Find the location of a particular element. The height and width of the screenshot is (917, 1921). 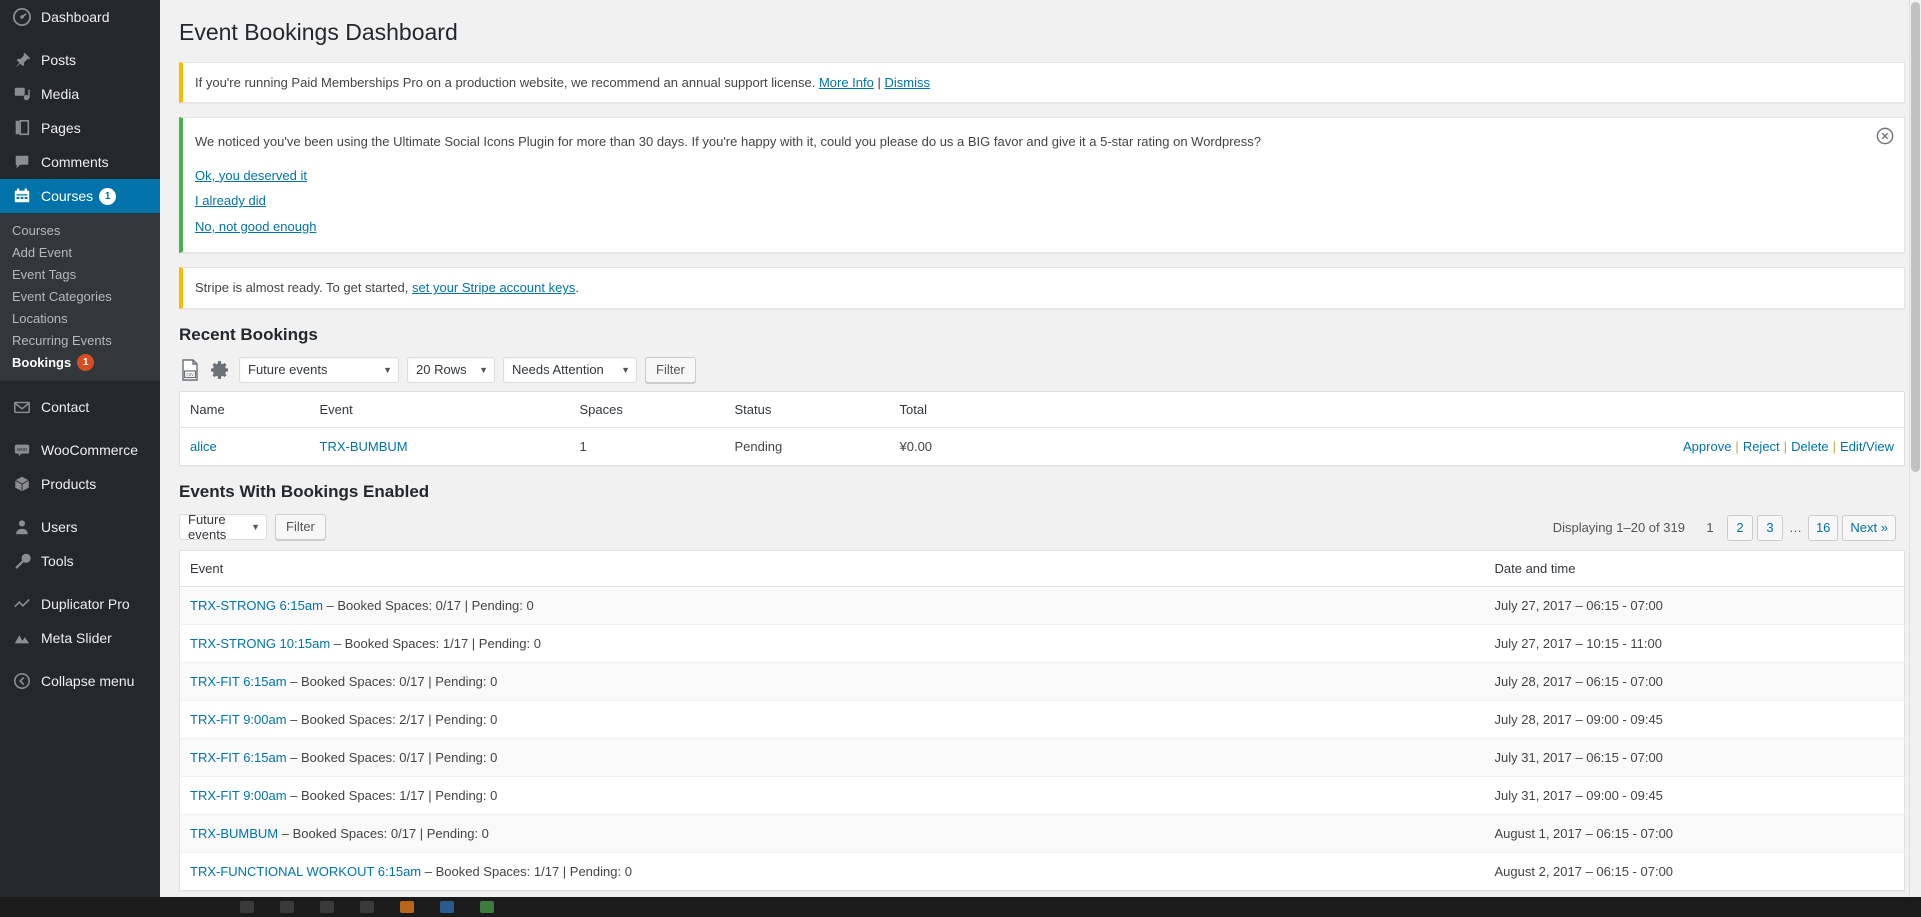

dismiss-link: Dismiss is located at coordinates (907, 82).